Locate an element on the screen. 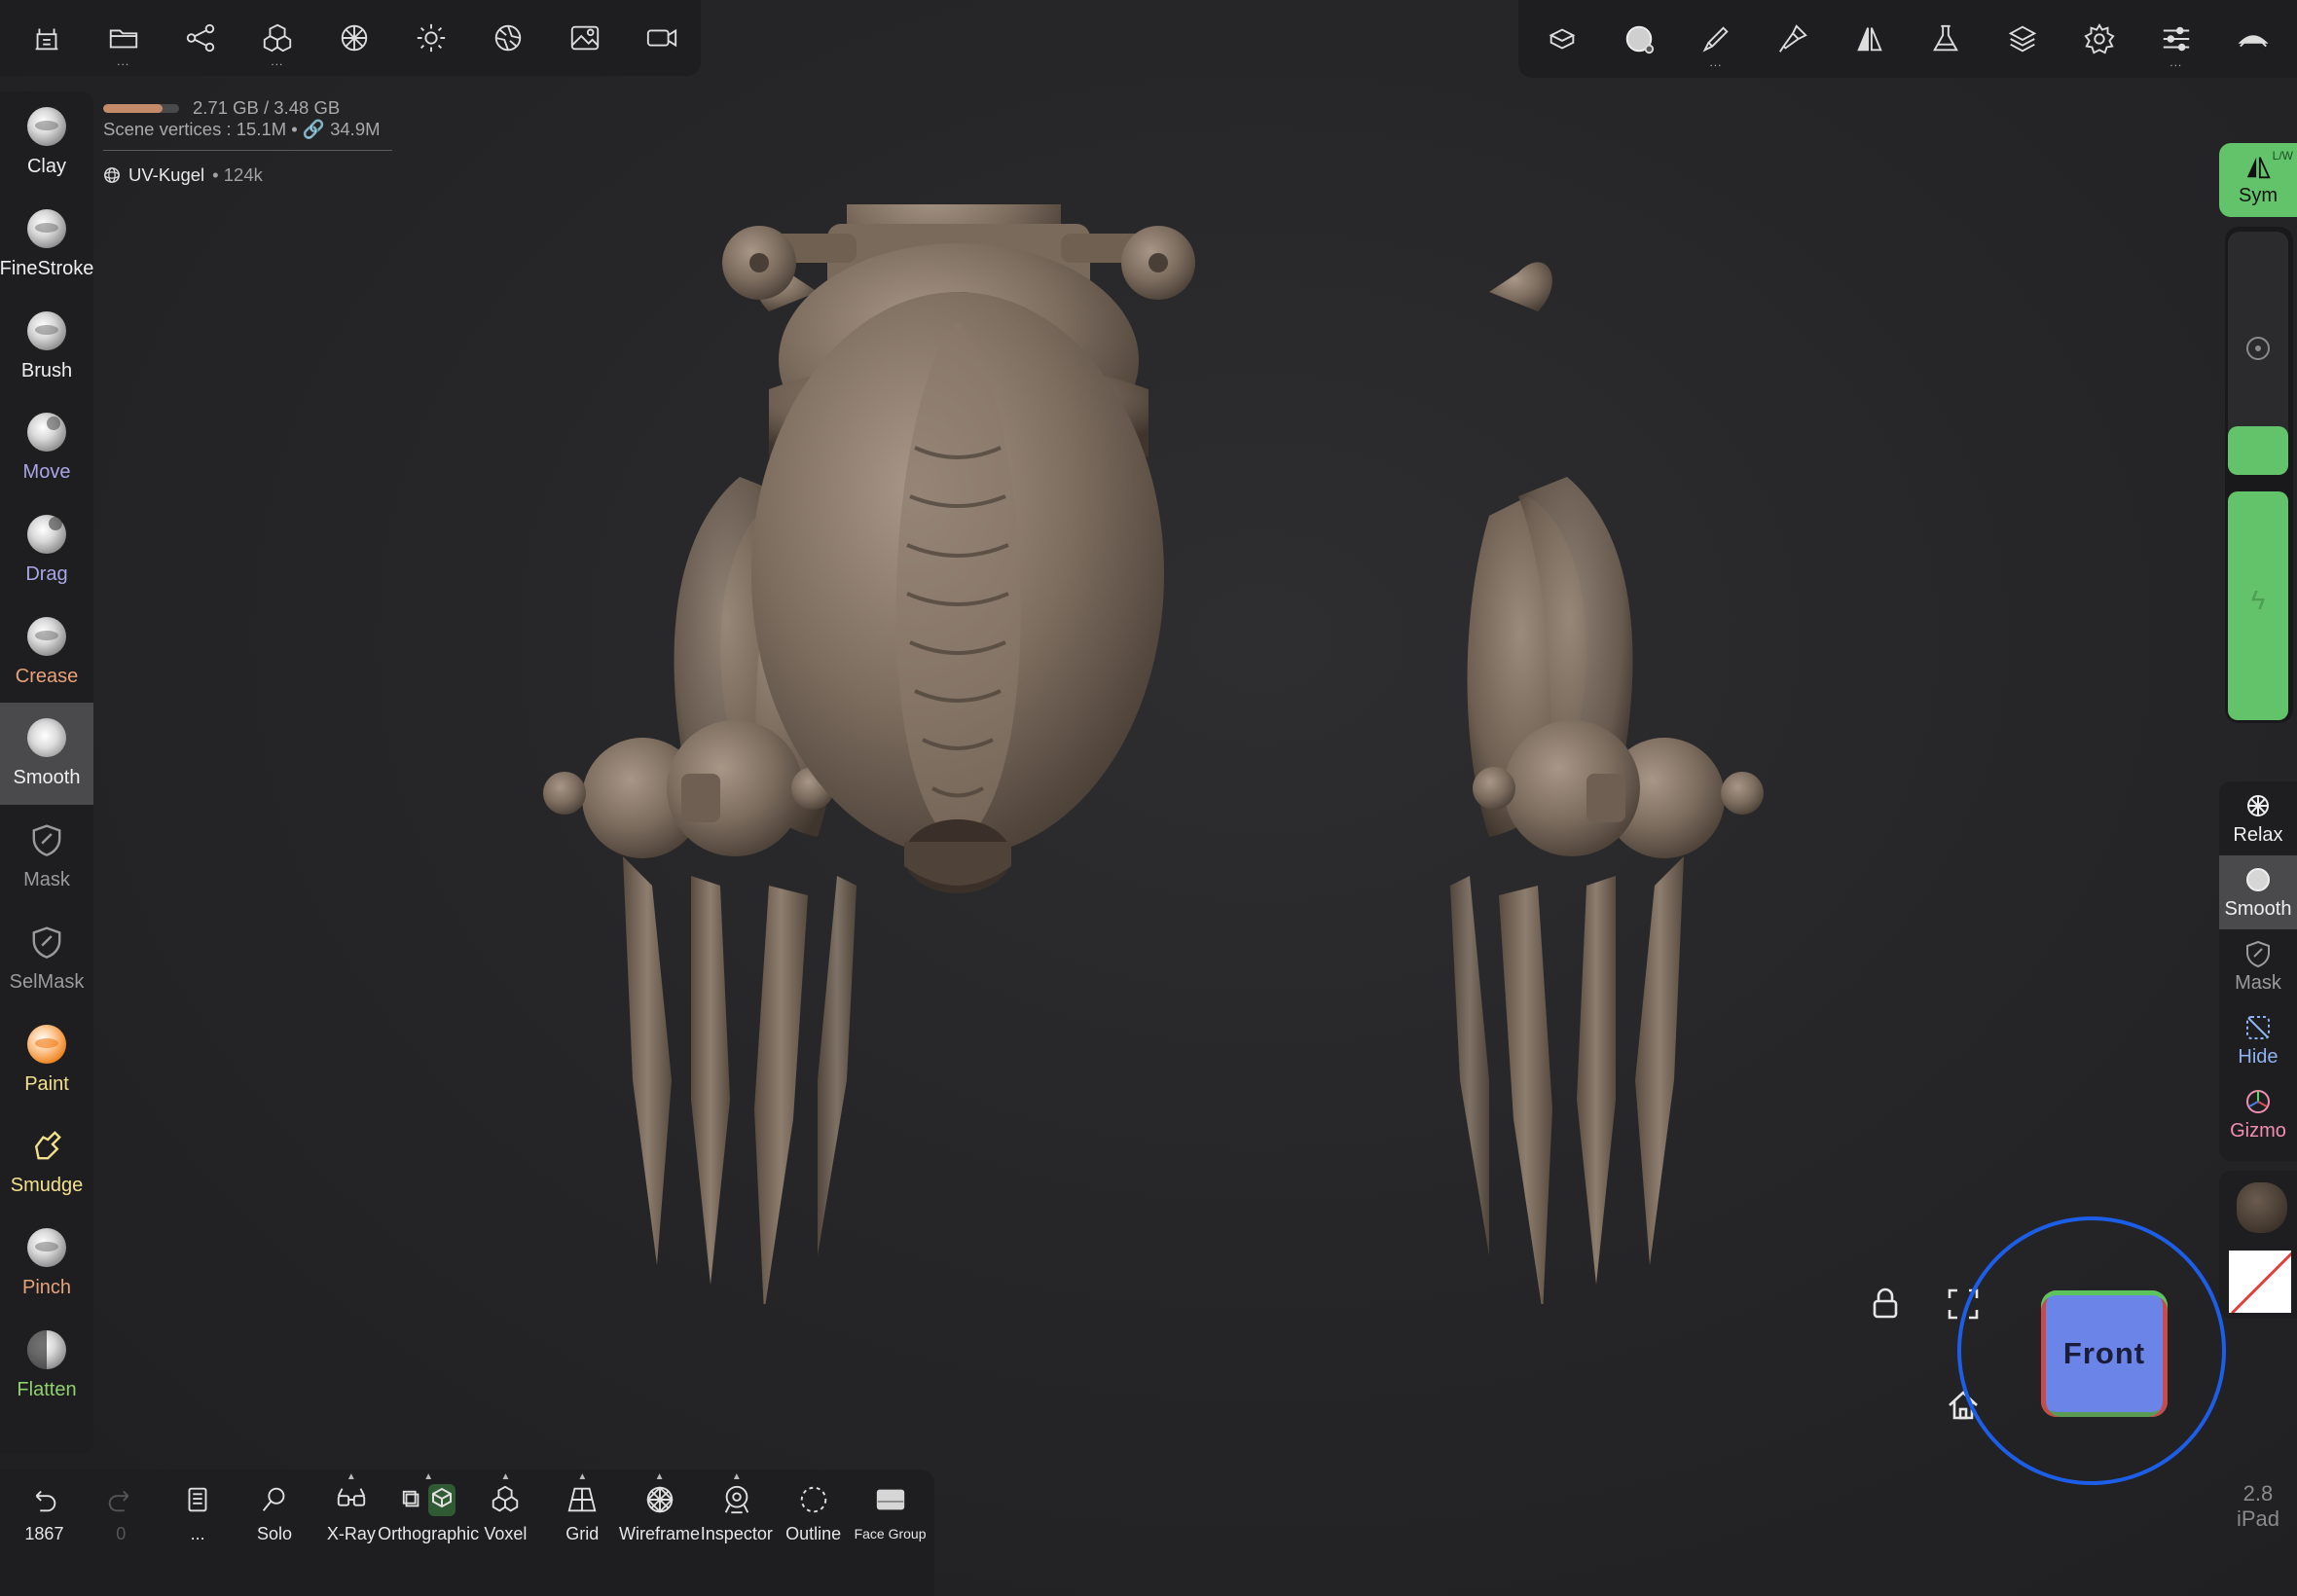 This screenshot has height=1596, width=2297. background-image-button is located at coordinates (586, 38).